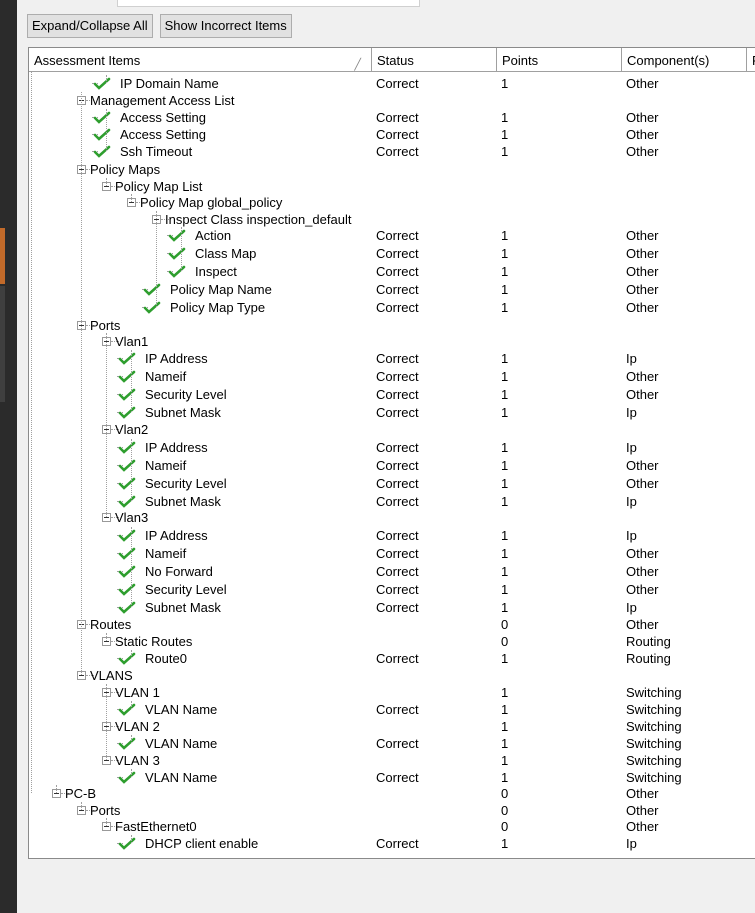 The height and width of the screenshot is (913, 755). I want to click on item-label: IP Address, so click(176, 358).